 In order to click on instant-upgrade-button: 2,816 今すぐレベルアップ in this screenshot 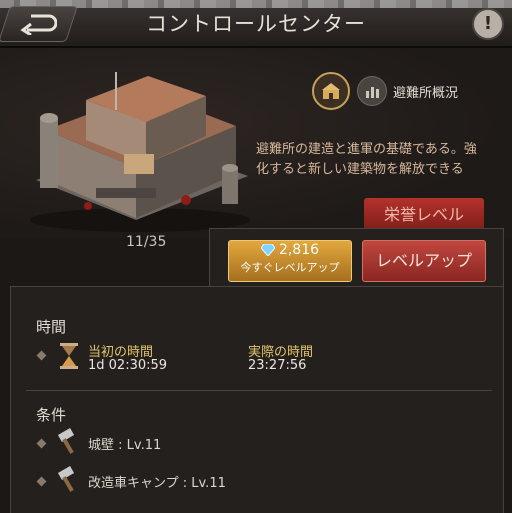, I will do `click(290, 261)`.